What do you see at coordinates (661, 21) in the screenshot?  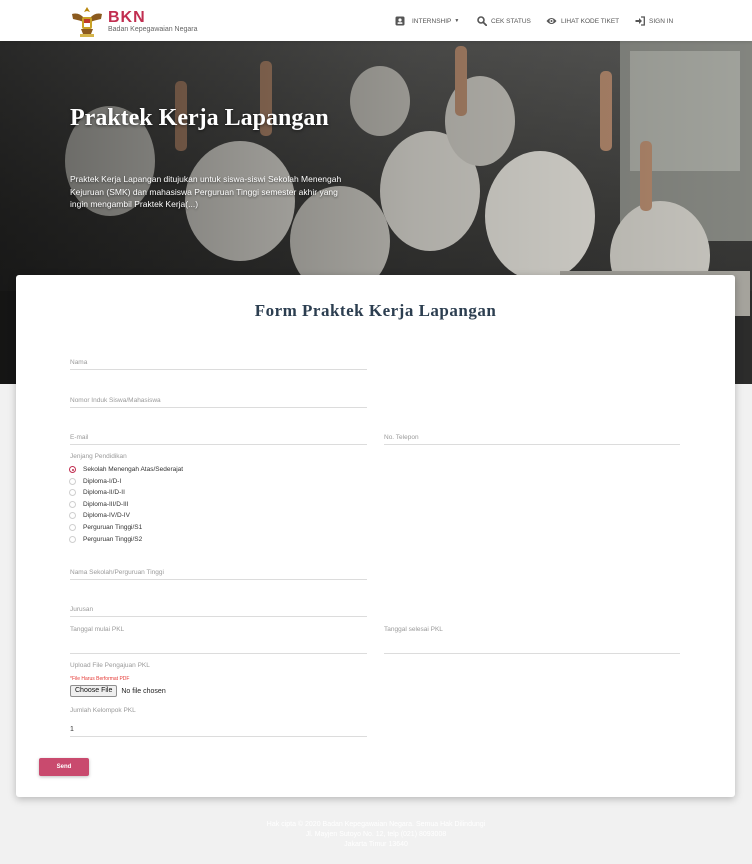 I see `nav-sign-in-label: SIGN IN` at bounding box center [661, 21].